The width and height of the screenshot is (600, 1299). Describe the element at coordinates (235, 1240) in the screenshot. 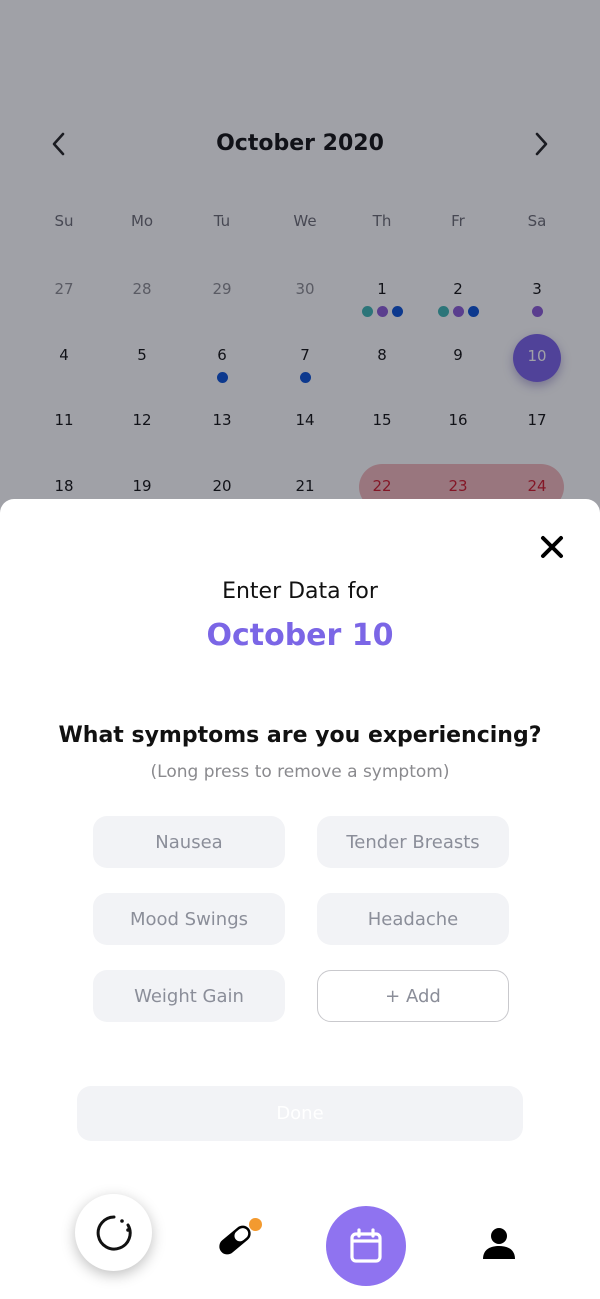

I see `tab-medications` at that location.